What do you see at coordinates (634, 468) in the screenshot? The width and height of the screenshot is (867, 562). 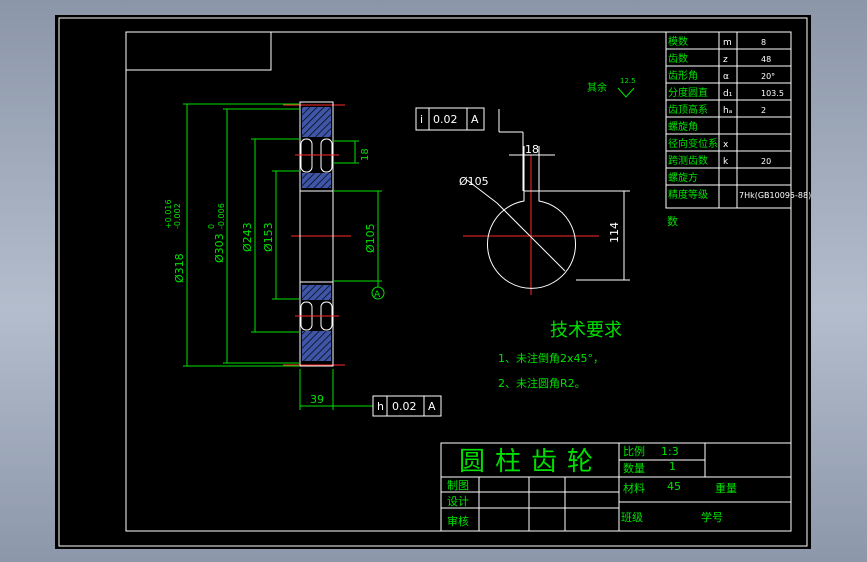 I see `qty-label: 数量` at bounding box center [634, 468].